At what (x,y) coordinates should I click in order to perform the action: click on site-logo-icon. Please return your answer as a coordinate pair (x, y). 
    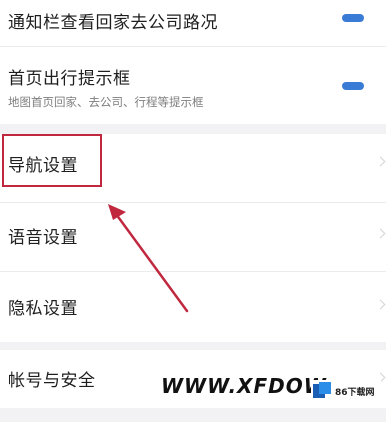
    Looking at the image, I should click on (322, 391).